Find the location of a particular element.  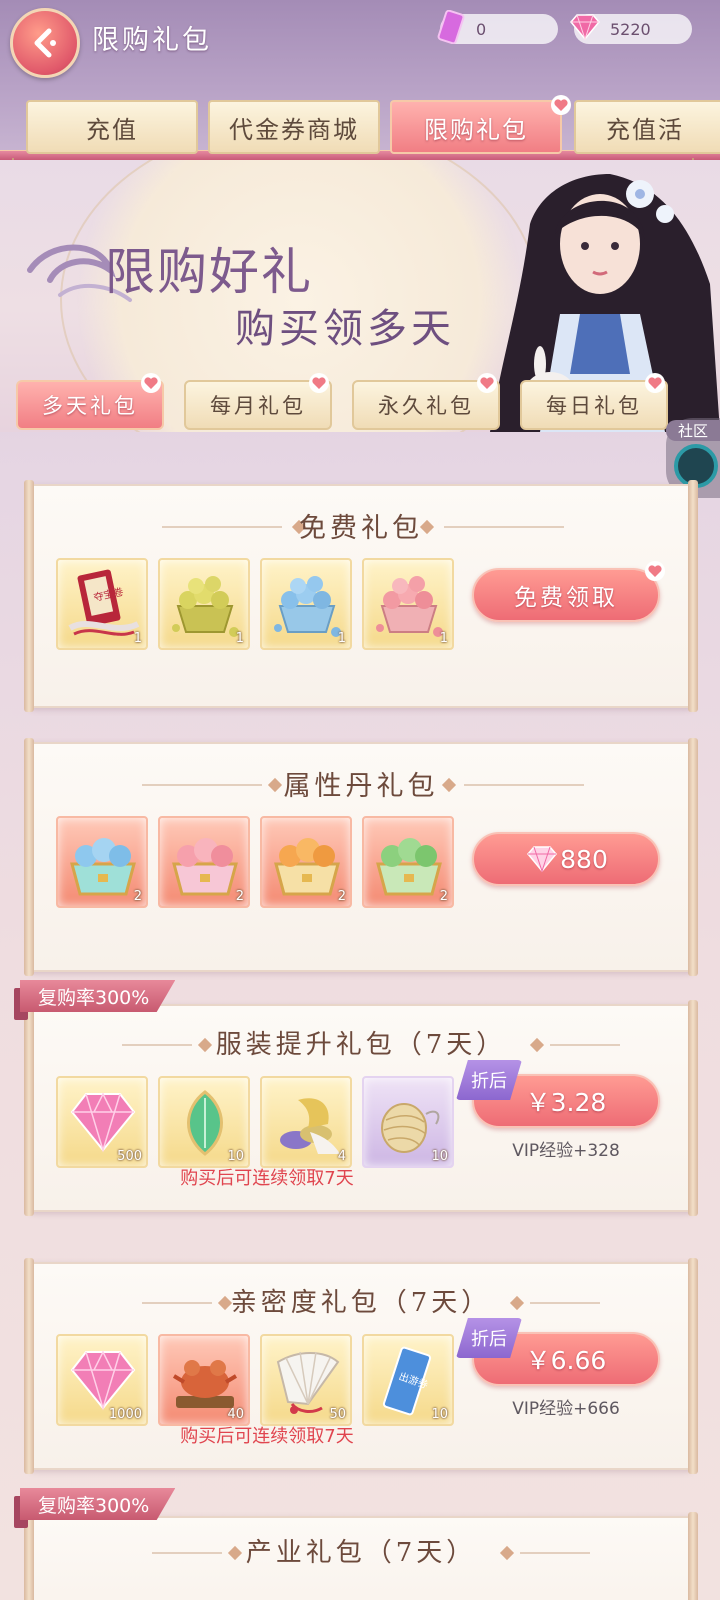

tab-recharge: 充值 is located at coordinates (112, 127).